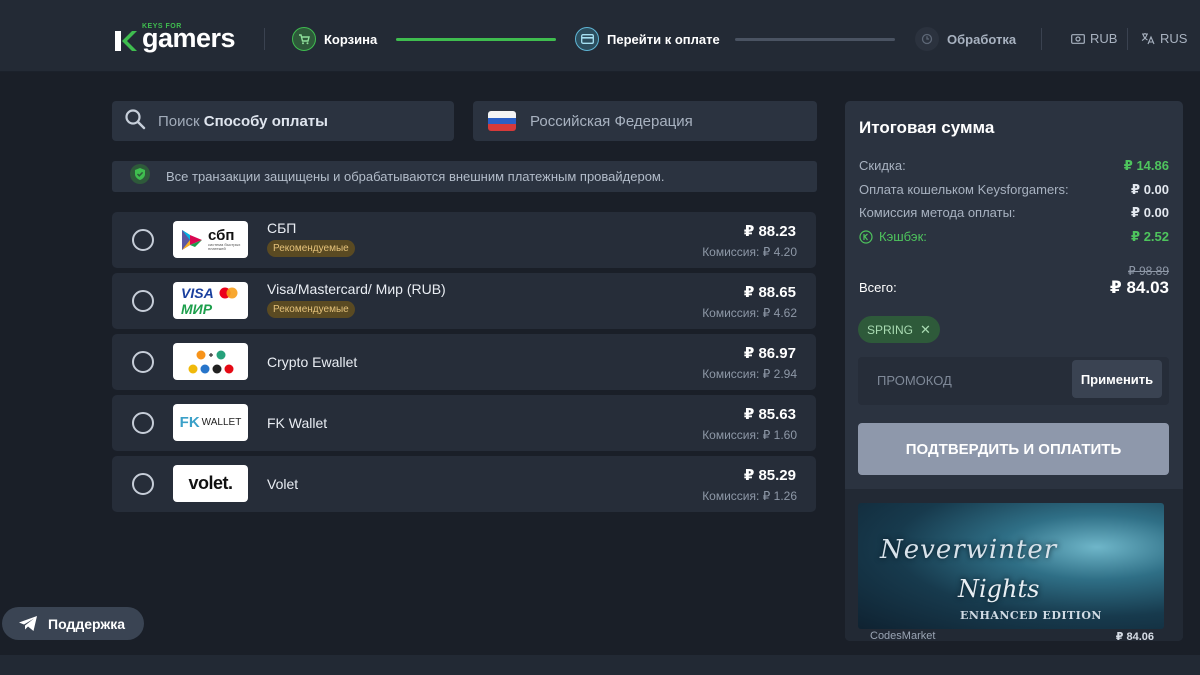 The width and height of the screenshot is (1200, 675). What do you see at coordinates (882, 165) in the screenshot?
I see `summary-row-label: Скидка:` at bounding box center [882, 165].